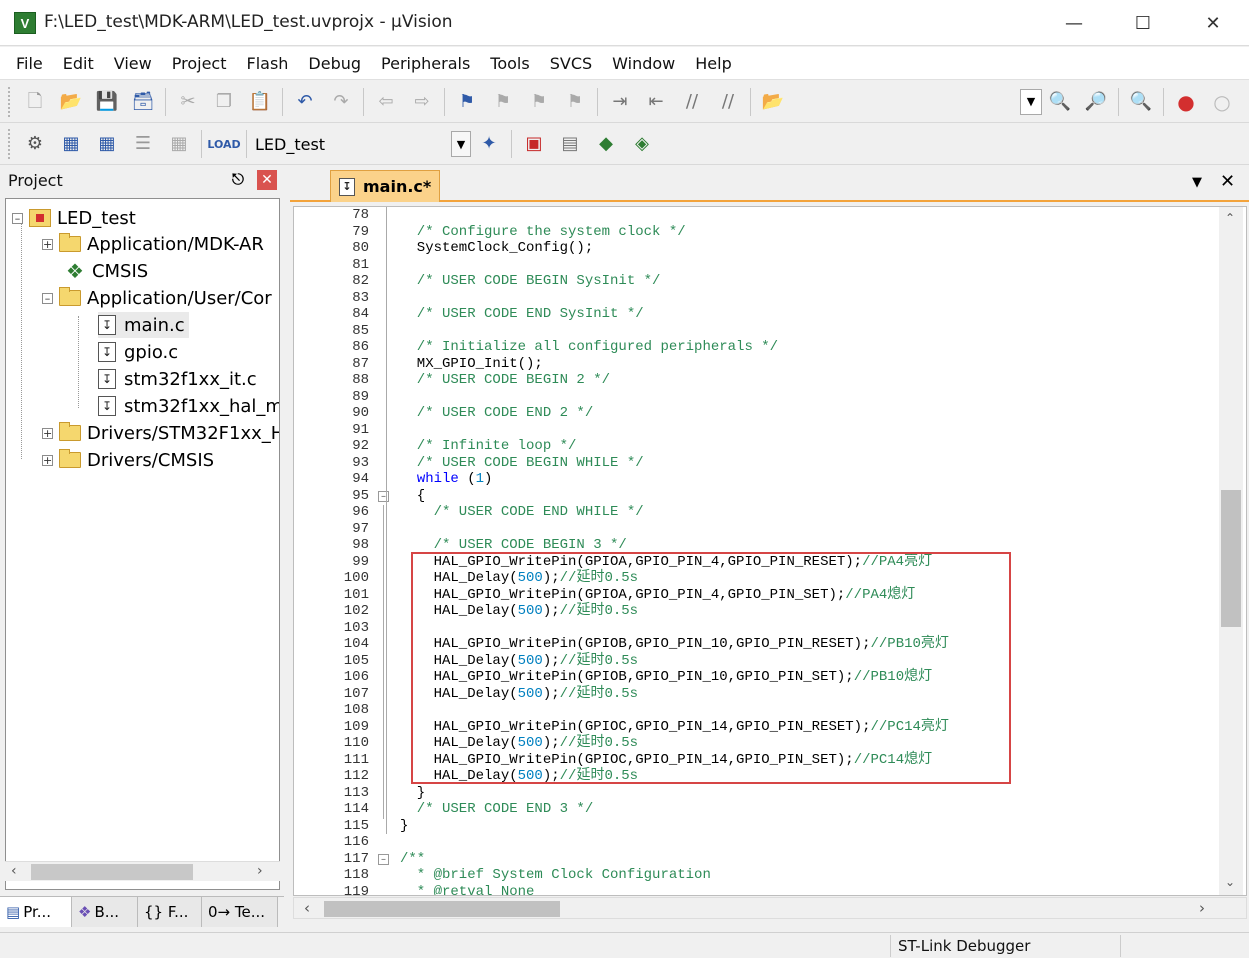 The image size is (1249, 958). What do you see at coordinates (503, 102) in the screenshot?
I see `prev-bookmark-icon: ⚑` at bounding box center [503, 102].